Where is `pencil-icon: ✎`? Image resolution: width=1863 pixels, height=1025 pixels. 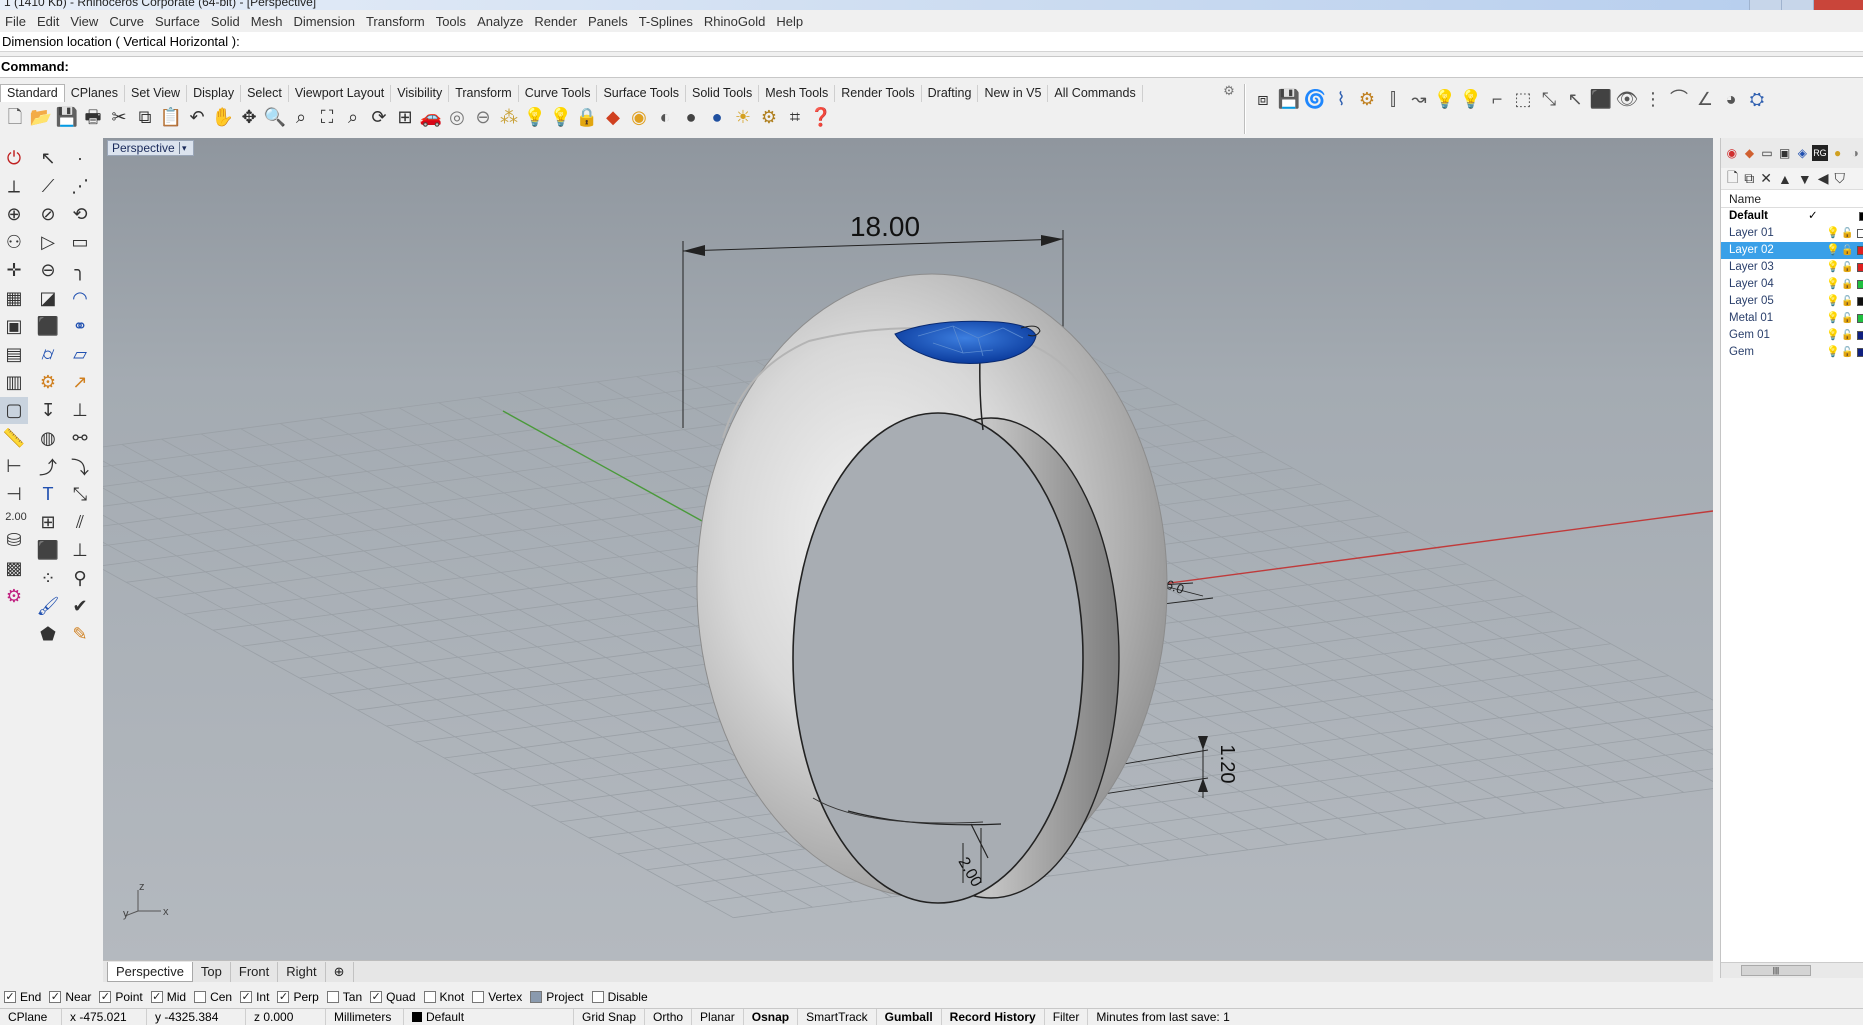 pencil-icon: ✎ is located at coordinates (80, 634).